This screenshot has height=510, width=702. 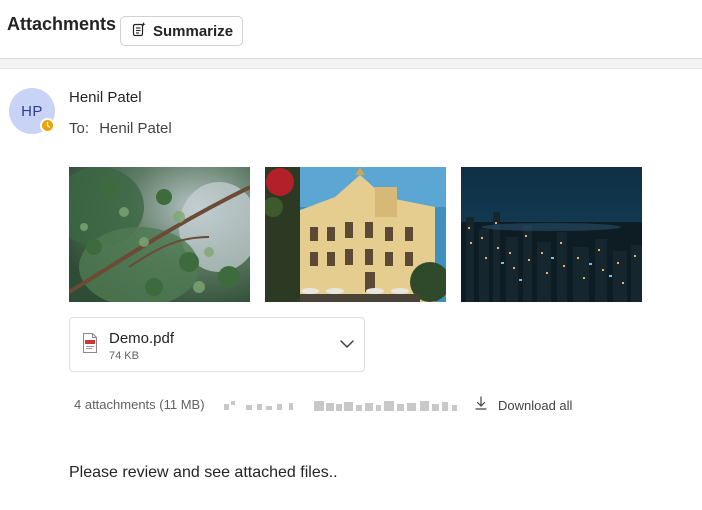 What do you see at coordinates (139, 404) in the screenshot?
I see `attachments-summary: 4 attachments (11 MB)` at bounding box center [139, 404].